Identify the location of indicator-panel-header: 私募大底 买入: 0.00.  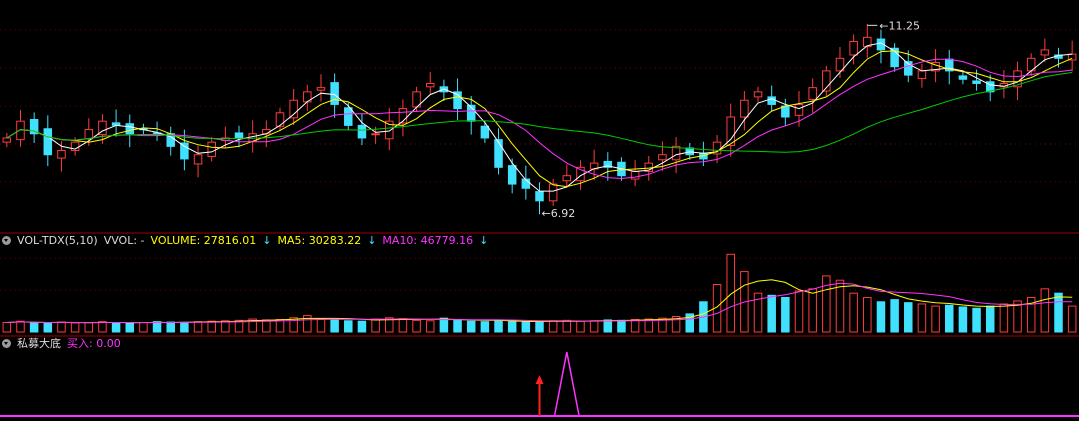
(63, 344).